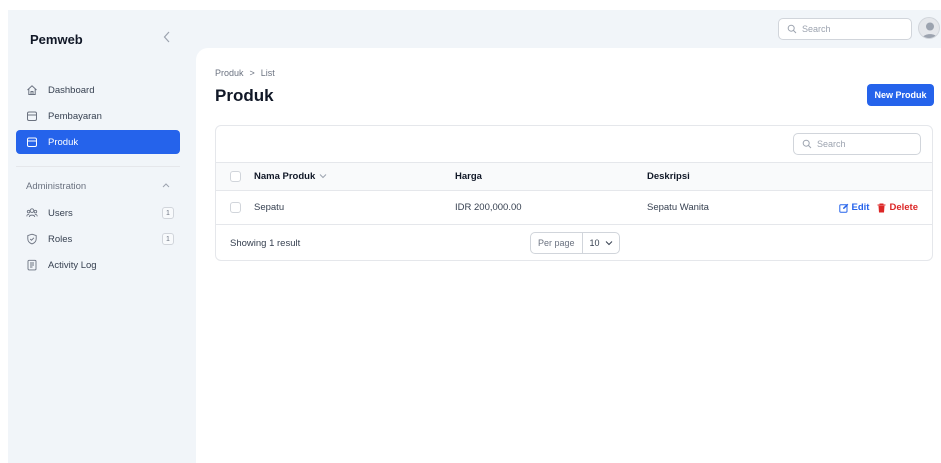 This screenshot has height=463, width=941. What do you see at coordinates (557, 243) in the screenshot?
I see `per-page-label: Per page` at bounding box center [557, 243].